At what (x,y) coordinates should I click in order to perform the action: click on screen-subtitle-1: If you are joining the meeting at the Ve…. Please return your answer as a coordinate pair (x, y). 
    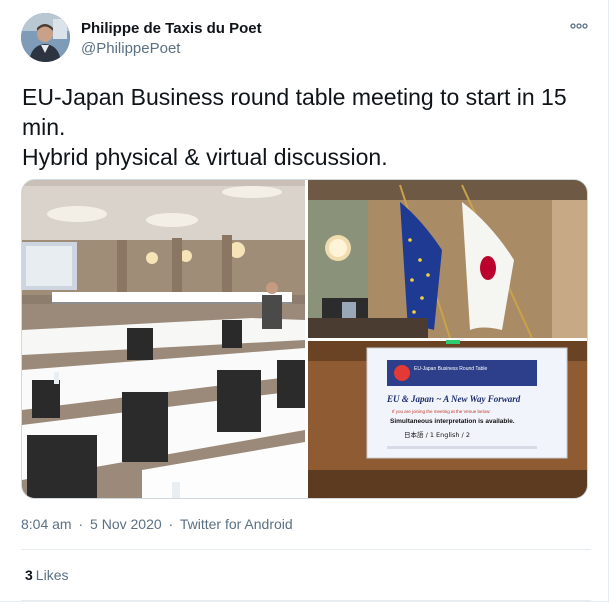
    Looking at the image, I should click on (441, 411).